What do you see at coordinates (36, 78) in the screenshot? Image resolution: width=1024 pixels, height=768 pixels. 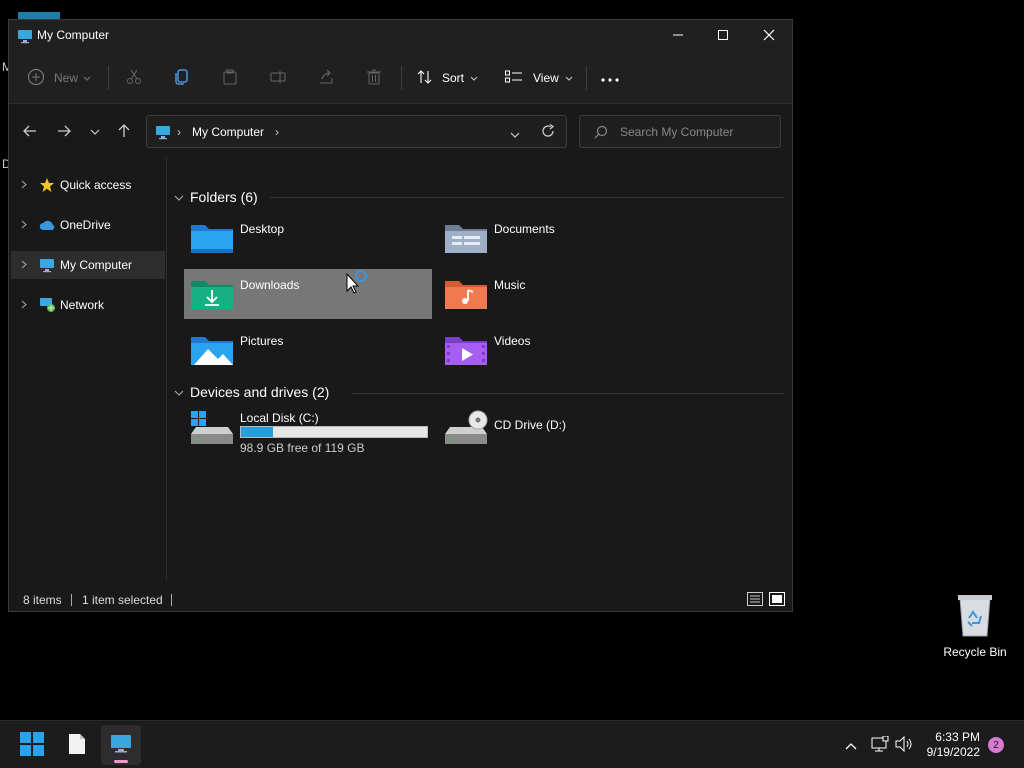 I see `new-icon` at bounding box center [36, 78].